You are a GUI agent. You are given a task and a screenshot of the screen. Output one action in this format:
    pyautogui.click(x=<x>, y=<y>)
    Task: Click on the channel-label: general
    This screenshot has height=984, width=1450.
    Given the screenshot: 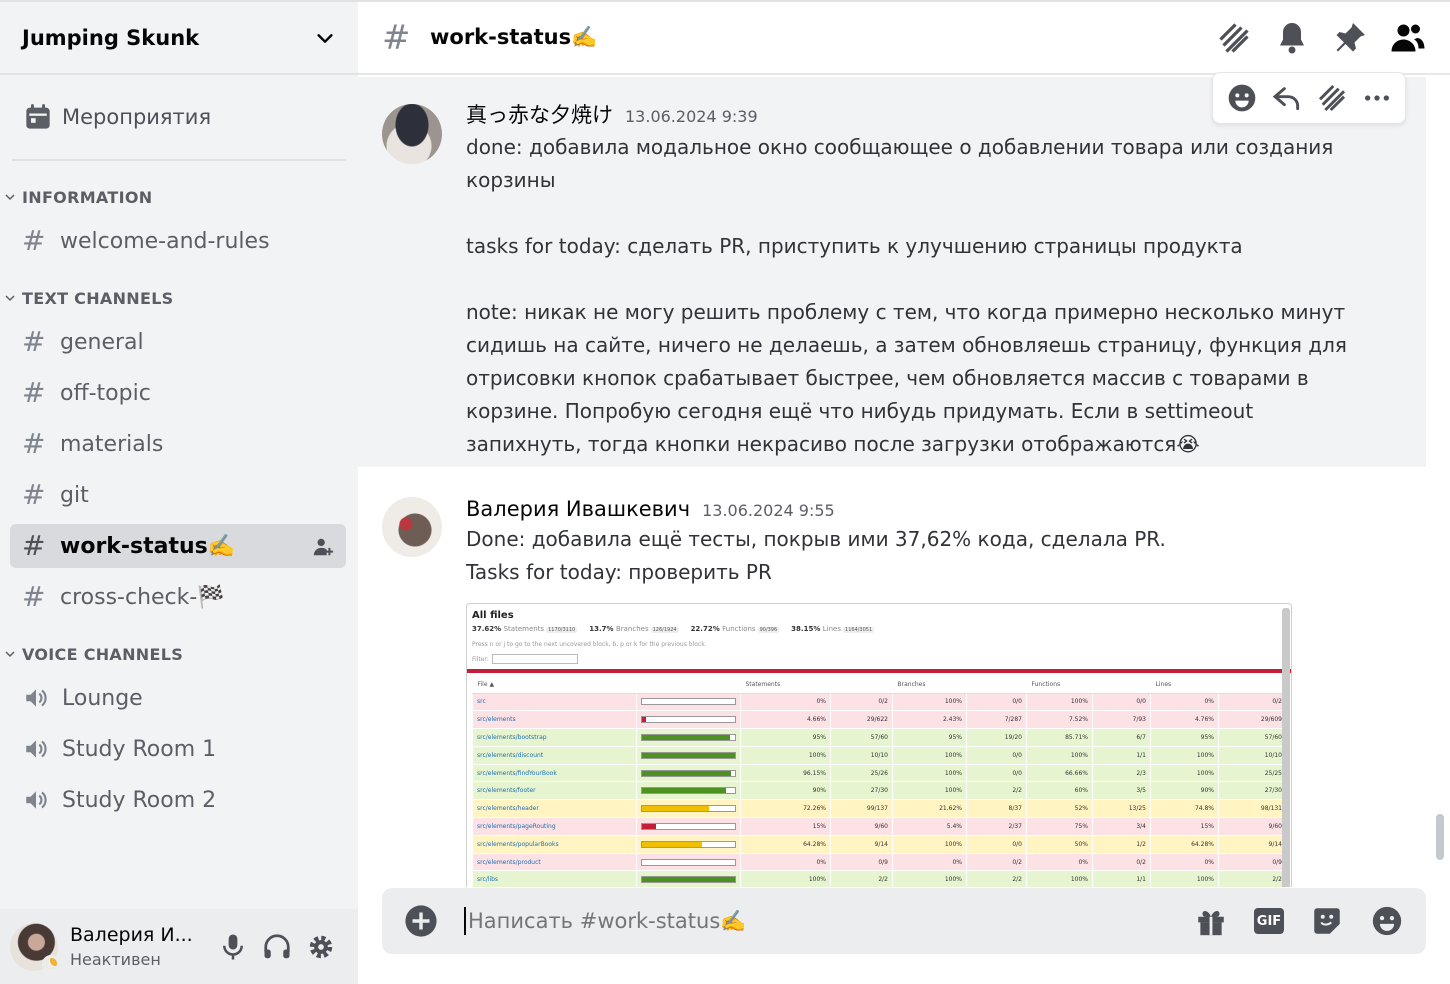 What is the action you would take?
    pyautogui.click(x=102, y=342)
    